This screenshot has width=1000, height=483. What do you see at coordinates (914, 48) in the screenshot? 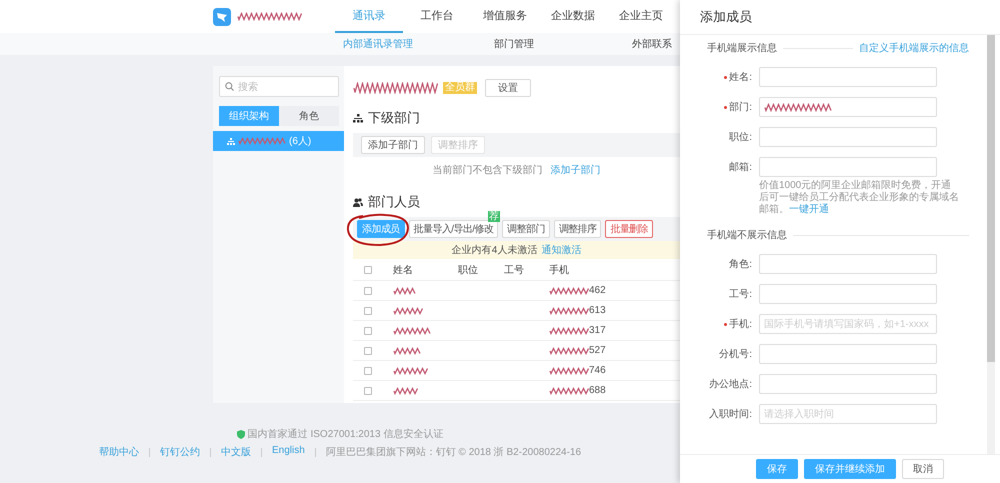
I see `customize-link: 自定义手机端展示的信息` at bounding box center [914, 48].